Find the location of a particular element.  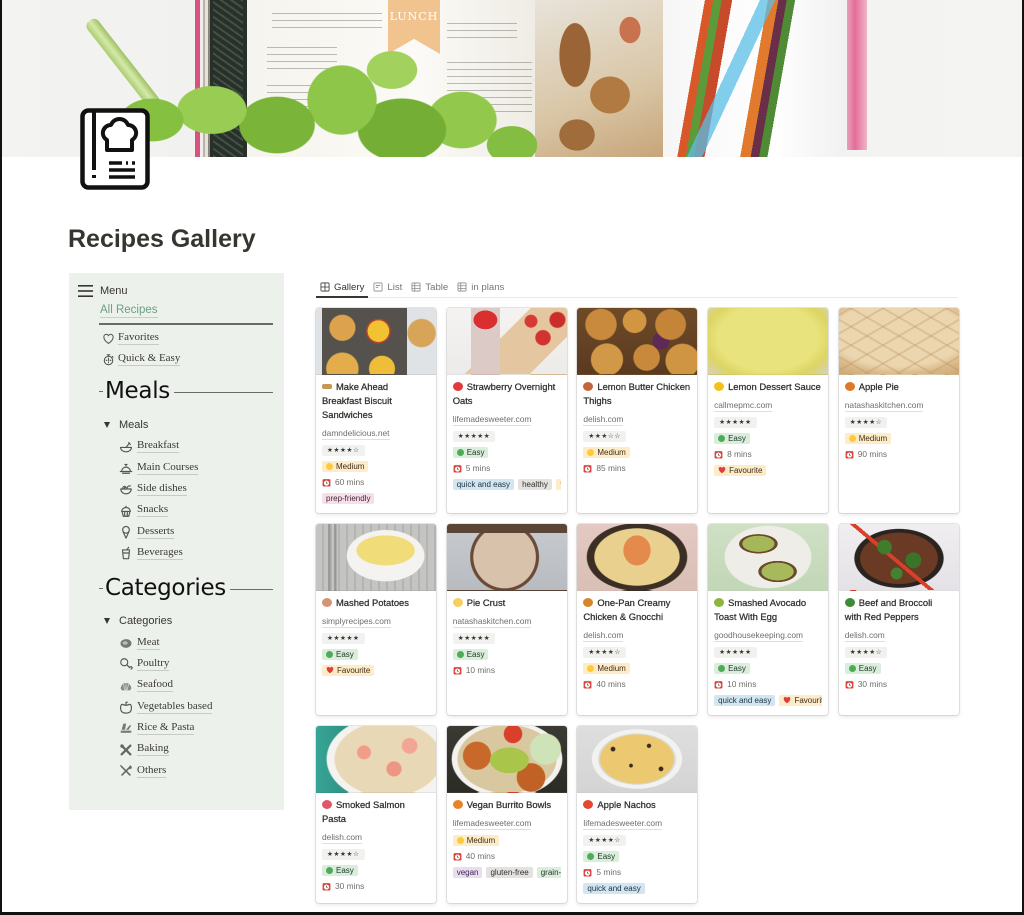

tag-label: prep-friendly is located at coordinates (348, 498).